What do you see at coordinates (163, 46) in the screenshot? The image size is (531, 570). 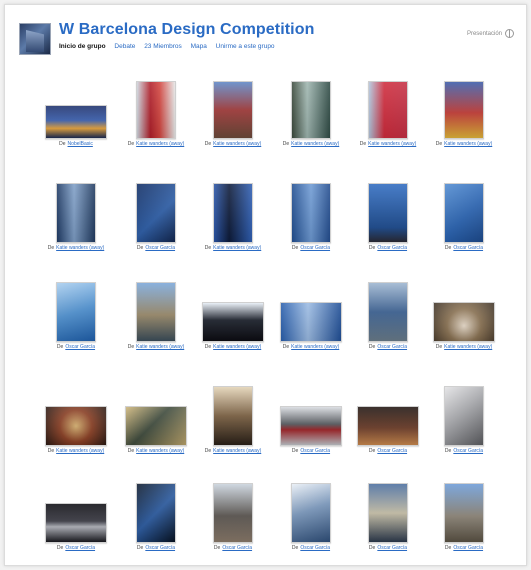 I see `nav-item-members: 23 Miembros` at bounding box center [163, 46].